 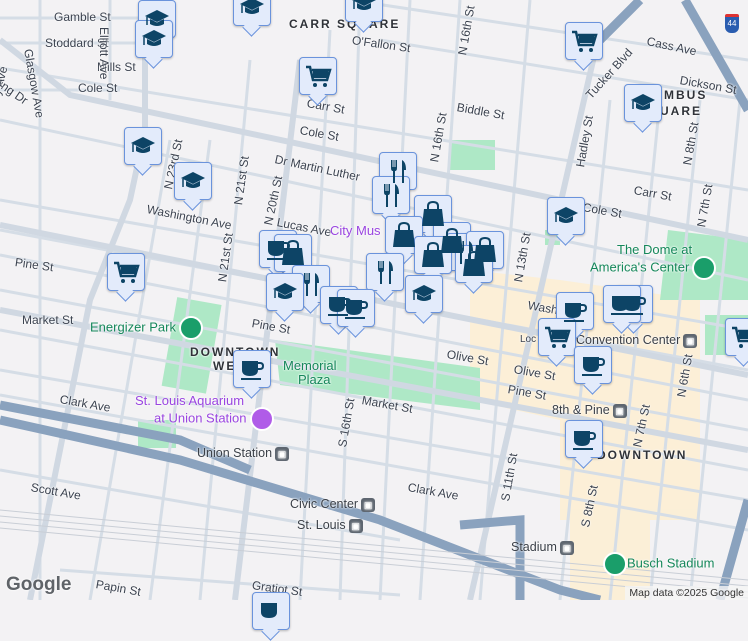 I want to click on poi-aquarium: at Union Station, so click(x=214, y=419).